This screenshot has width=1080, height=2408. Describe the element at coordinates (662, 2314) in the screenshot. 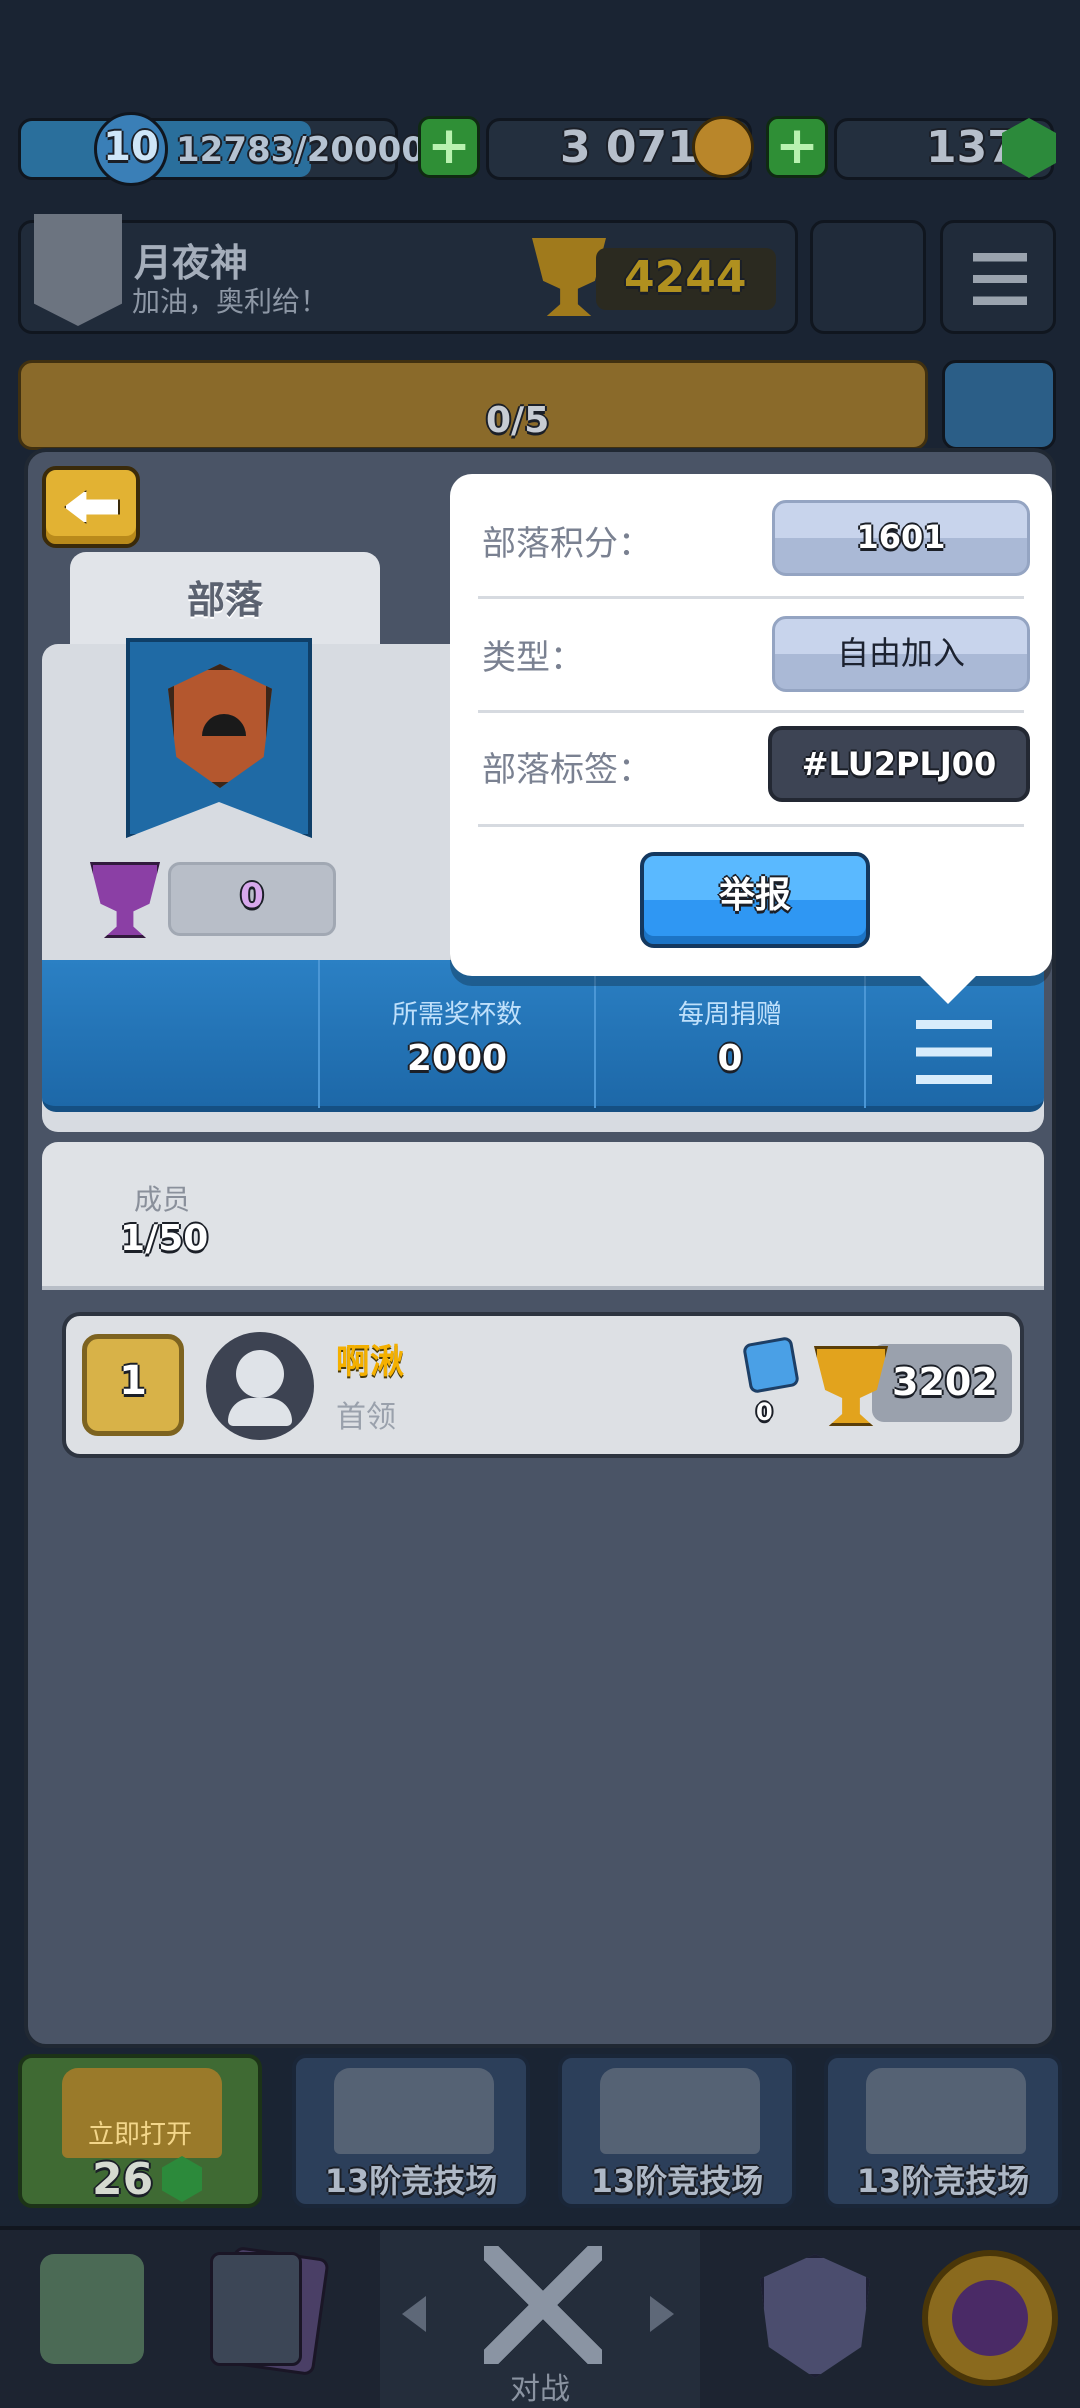

I see `chevron-right-icon` at that location.